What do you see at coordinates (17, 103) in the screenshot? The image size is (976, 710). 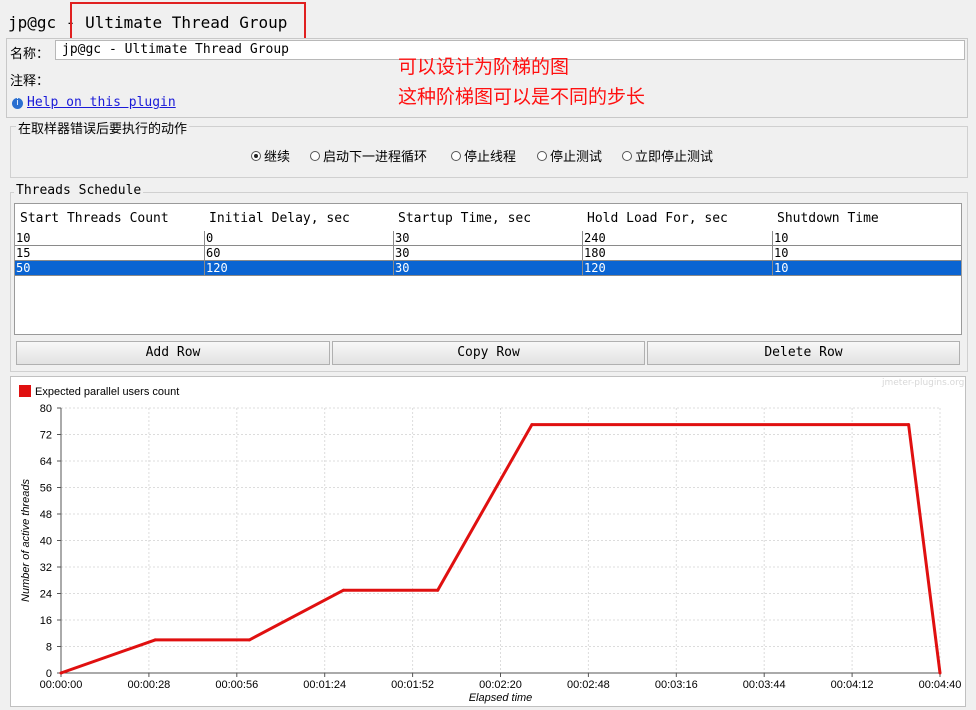 I see `info-icon: i` at bounding box center [17, 103].